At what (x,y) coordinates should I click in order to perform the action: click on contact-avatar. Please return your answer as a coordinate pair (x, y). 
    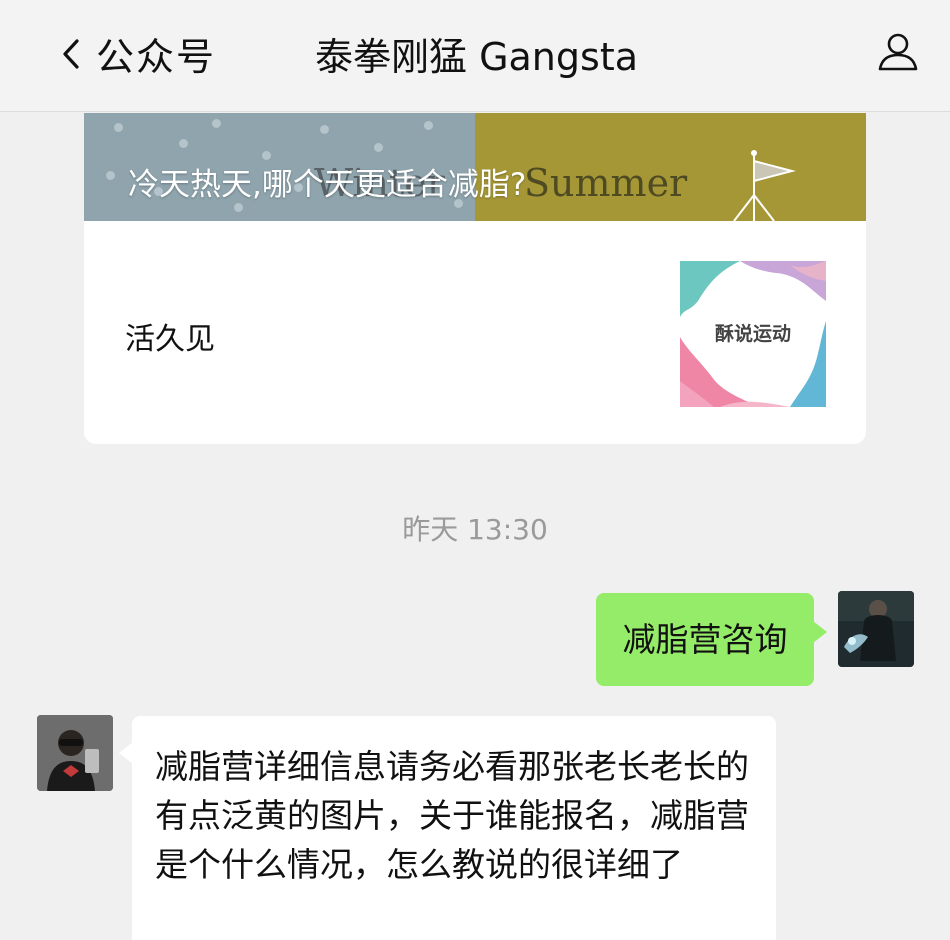
    Looking at the image, I should click on (75, 753).